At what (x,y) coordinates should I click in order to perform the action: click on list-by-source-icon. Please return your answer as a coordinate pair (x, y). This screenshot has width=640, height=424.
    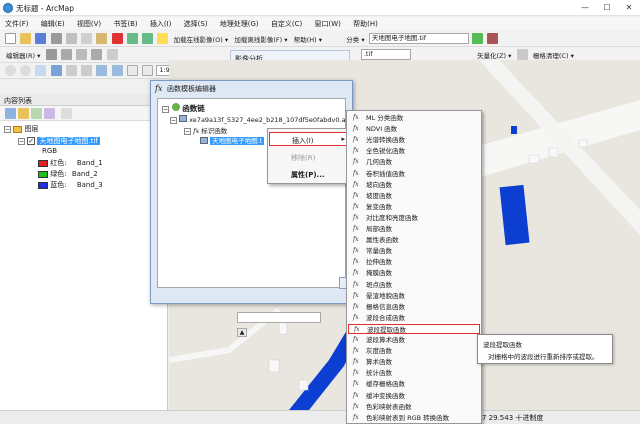
    Looking at the image, I should click on (23, 113).